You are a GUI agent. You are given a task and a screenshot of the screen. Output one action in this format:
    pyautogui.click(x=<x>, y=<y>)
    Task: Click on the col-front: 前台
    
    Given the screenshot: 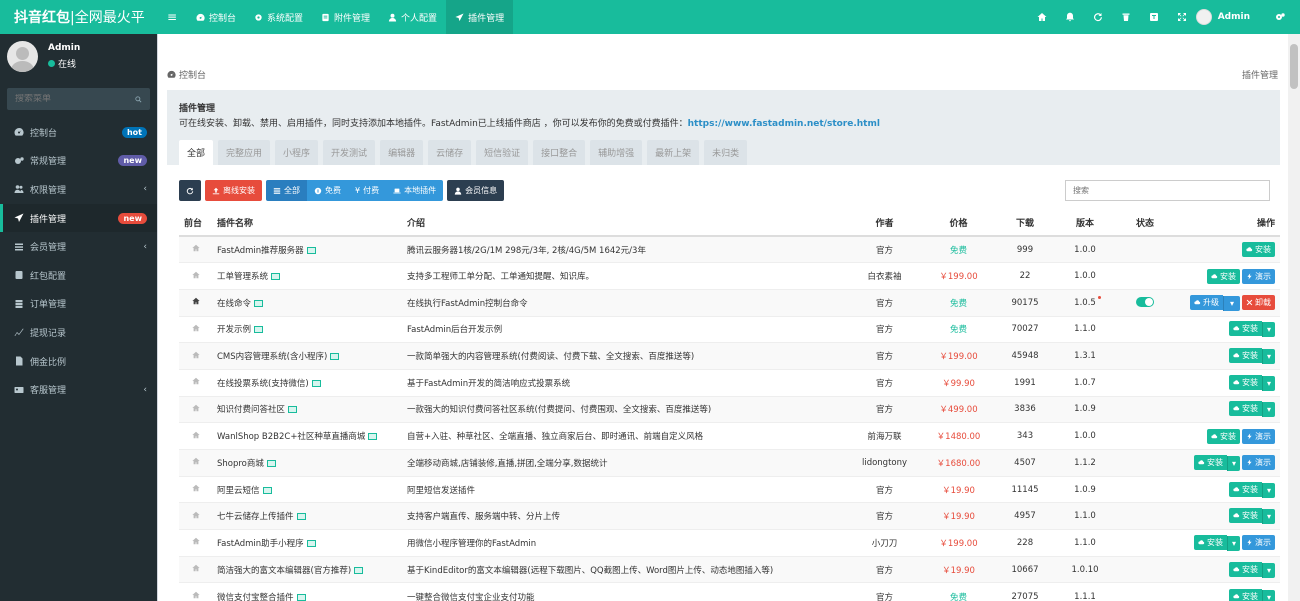 What is the action you would take?
    pyautogui.click(x=195, y=223)
    